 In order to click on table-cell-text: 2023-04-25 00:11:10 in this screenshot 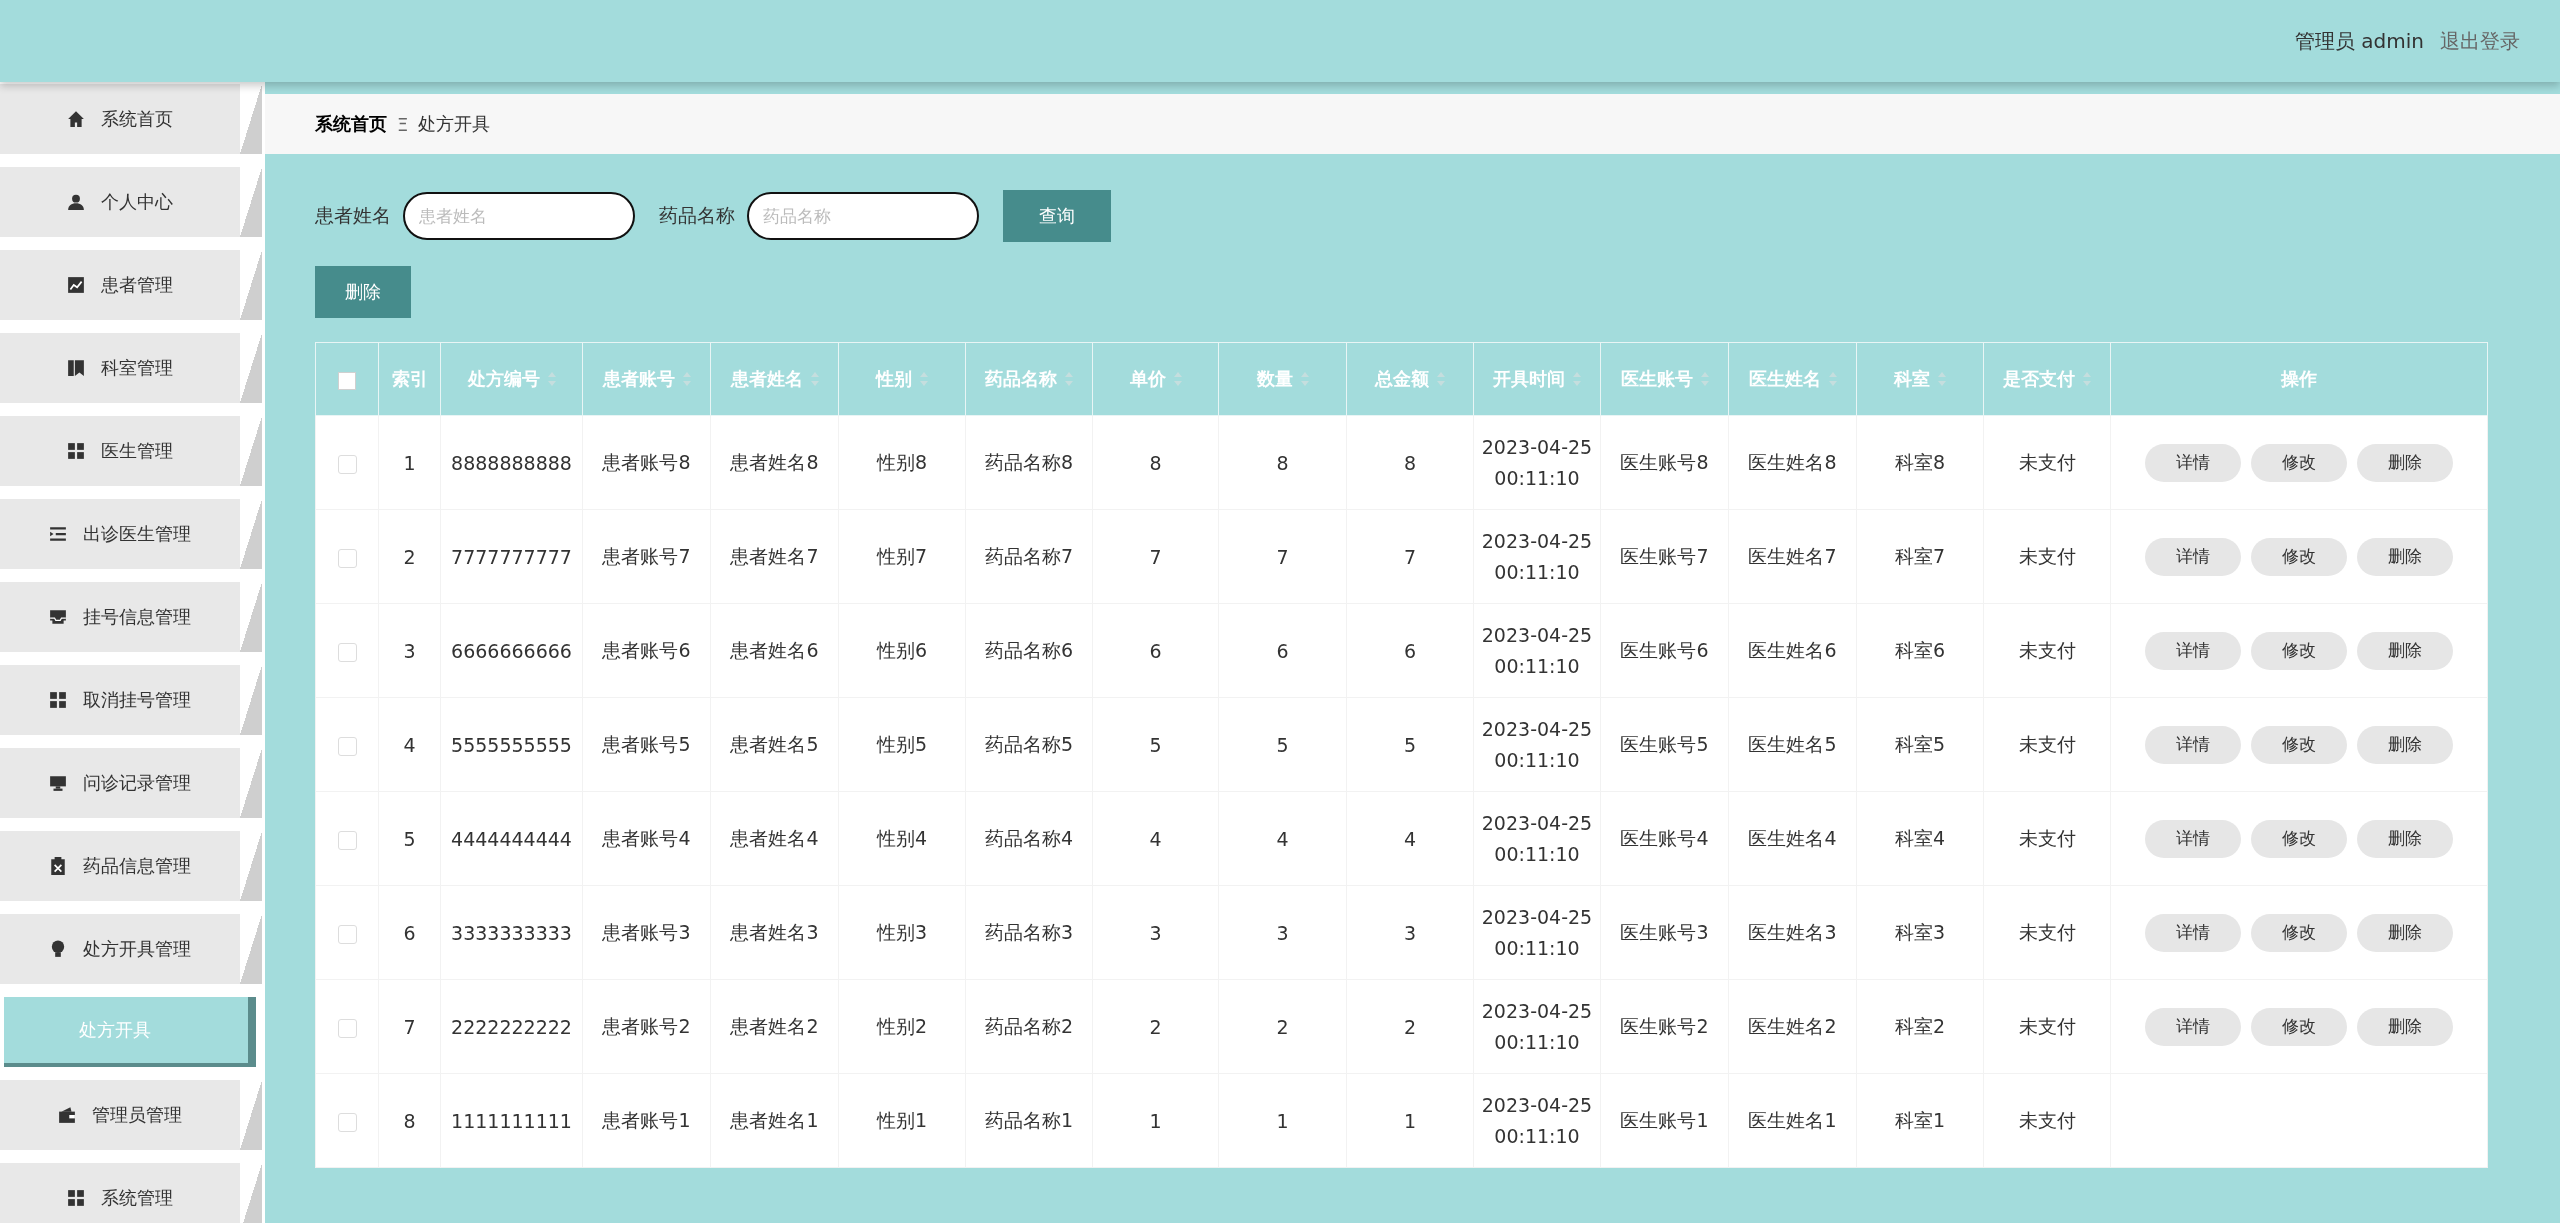, I will do `click(1537, 839)`.